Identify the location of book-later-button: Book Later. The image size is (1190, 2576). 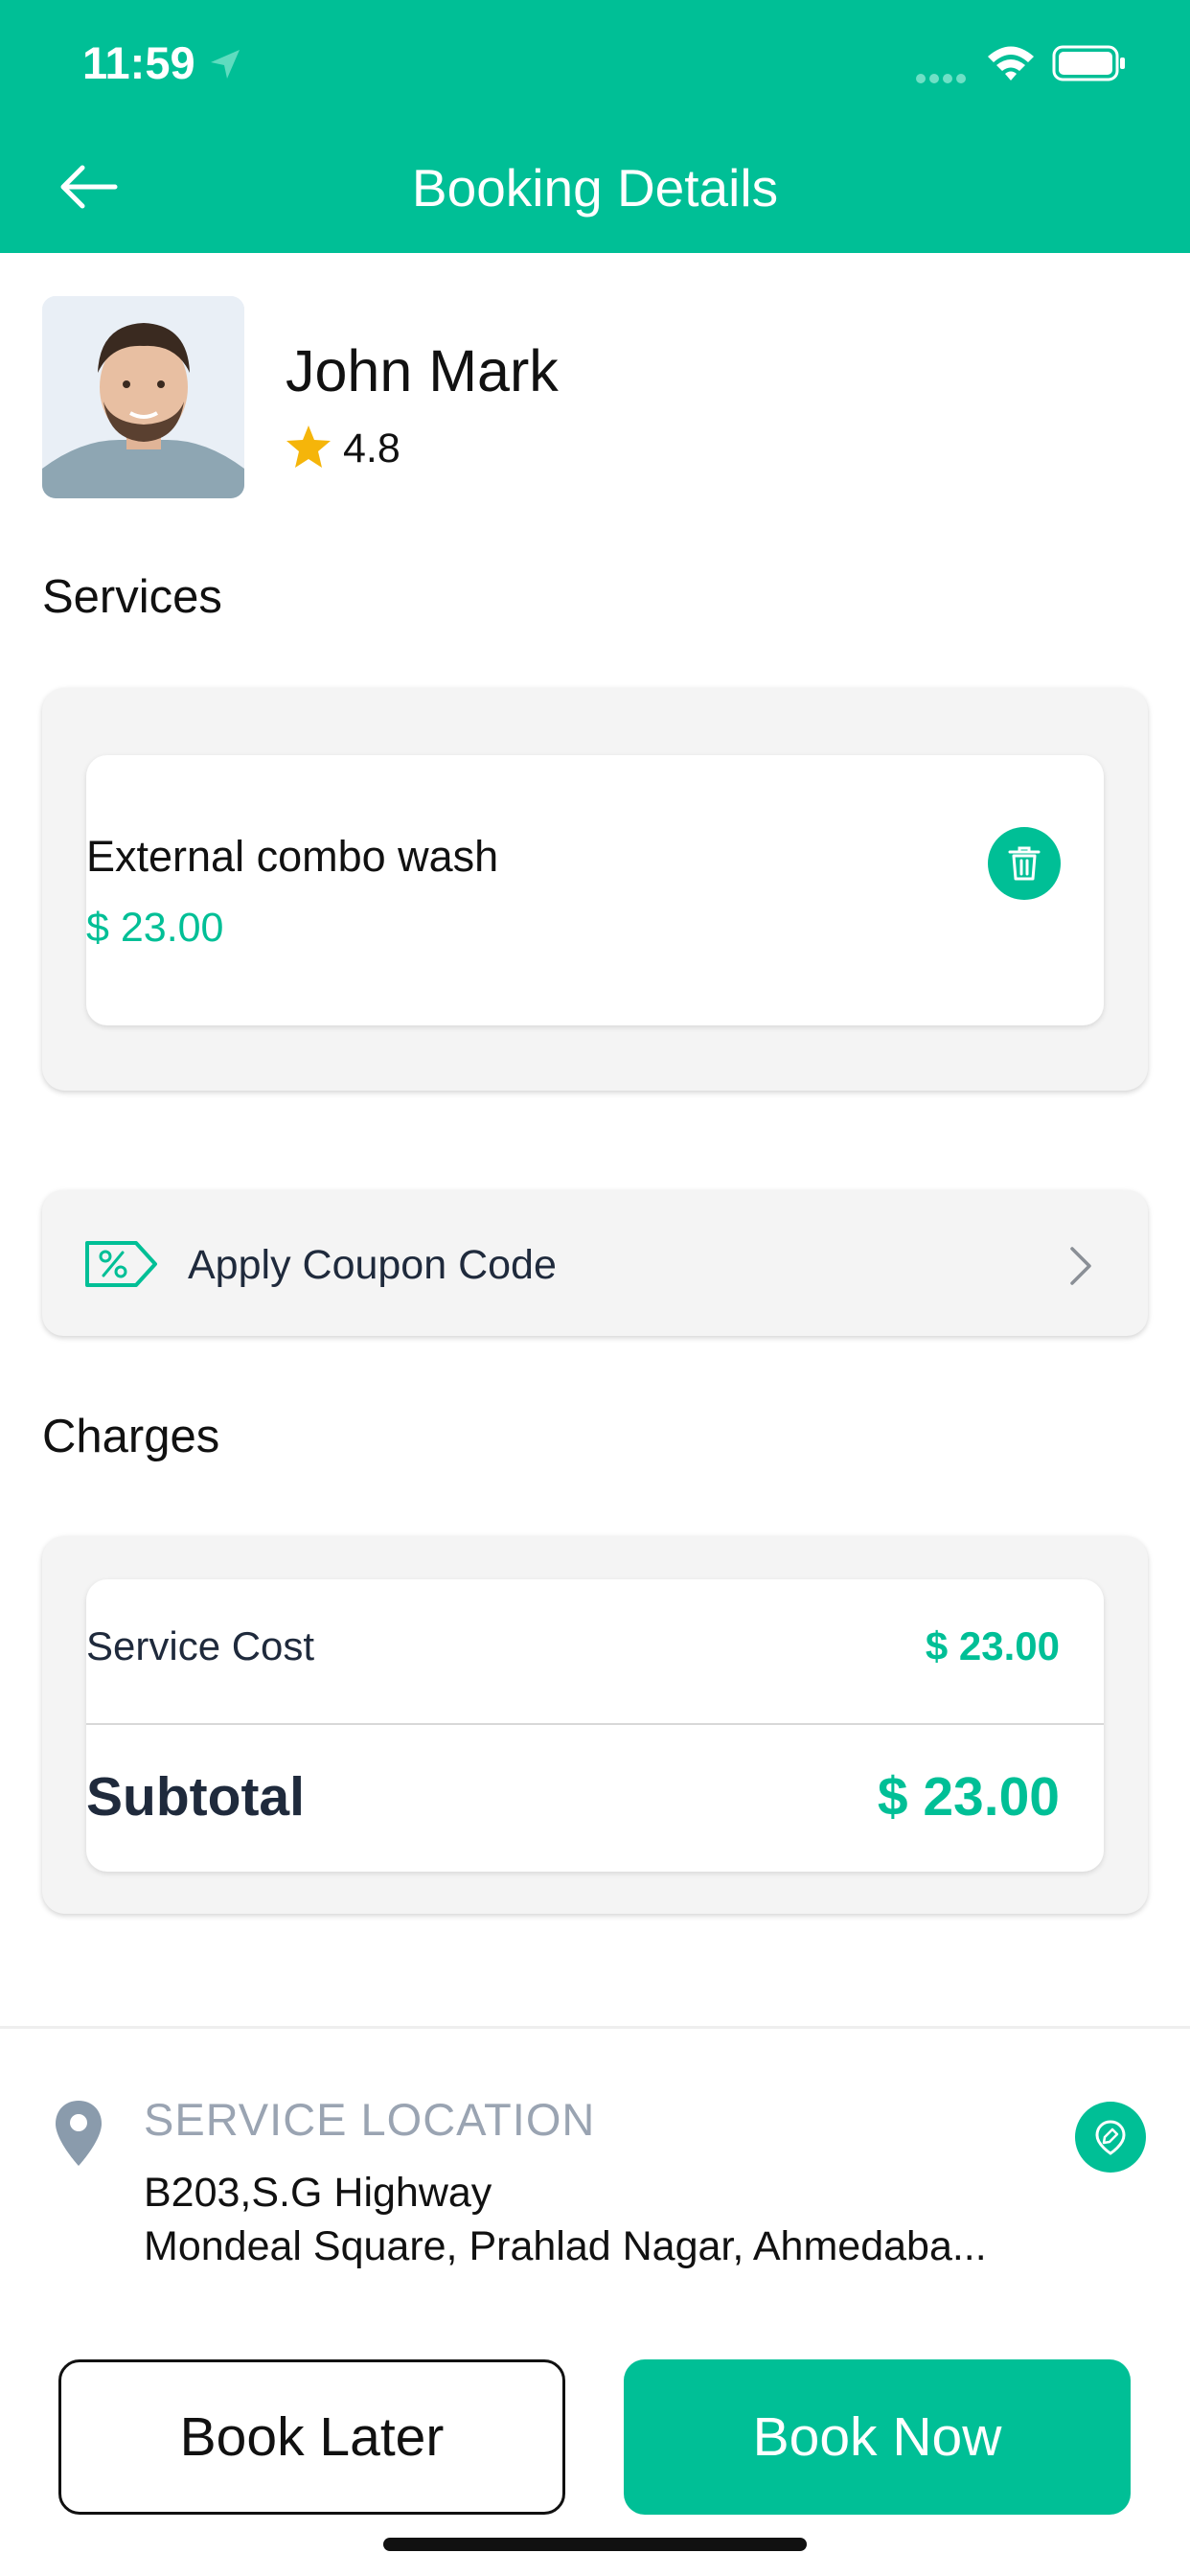
(311, 2437).